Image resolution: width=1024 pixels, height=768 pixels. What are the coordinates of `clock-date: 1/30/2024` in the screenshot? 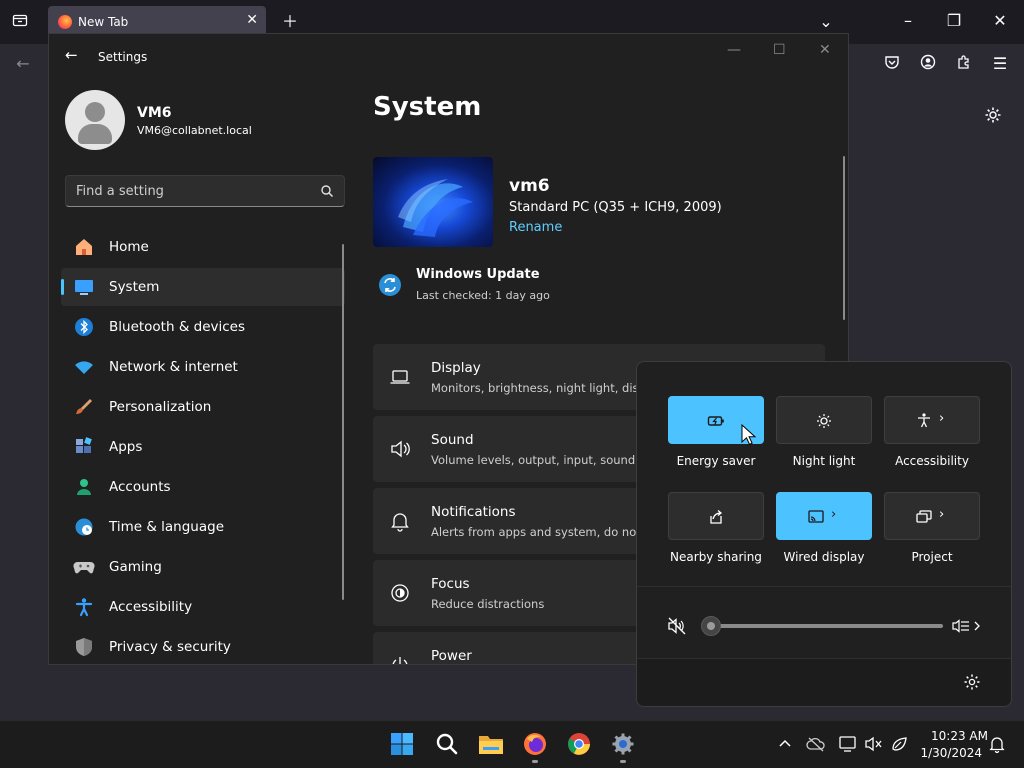 It's located at (950, 753).